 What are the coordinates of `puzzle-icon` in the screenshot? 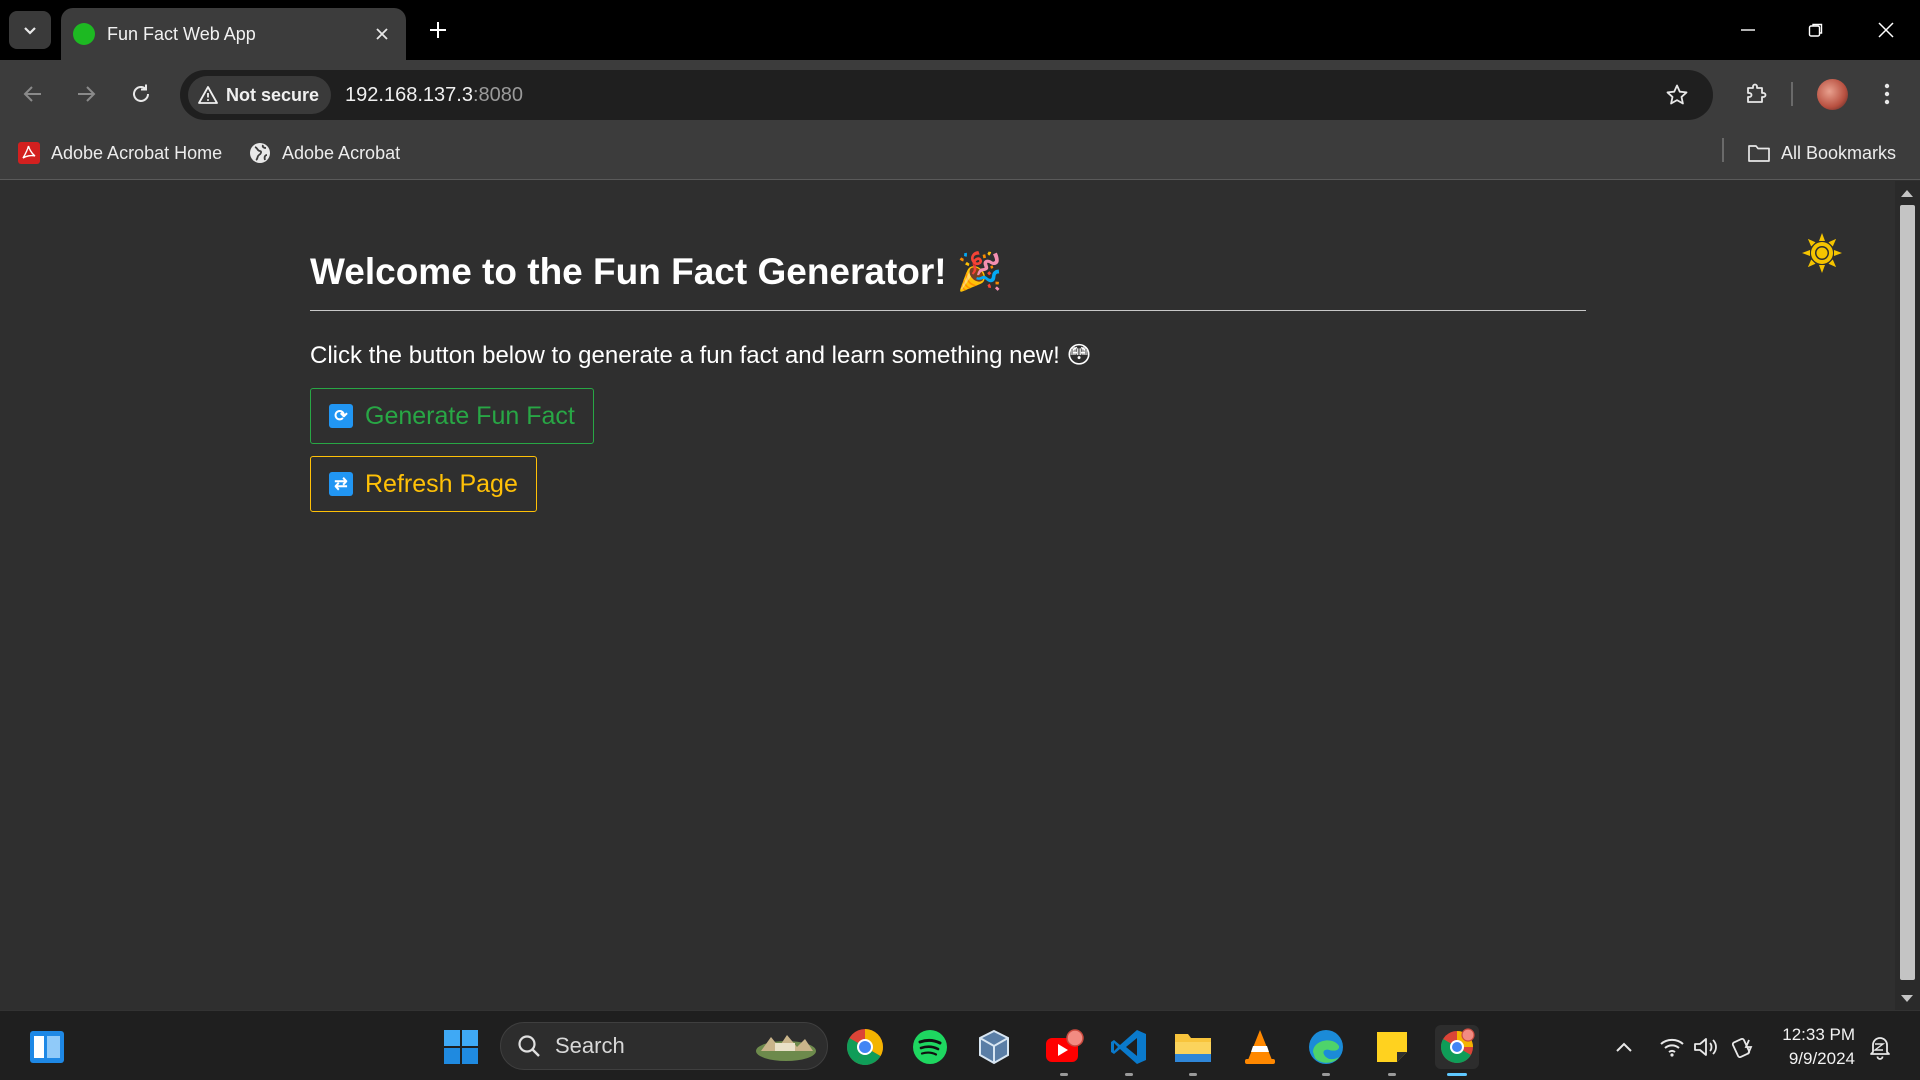 It's located at (1757, 93).